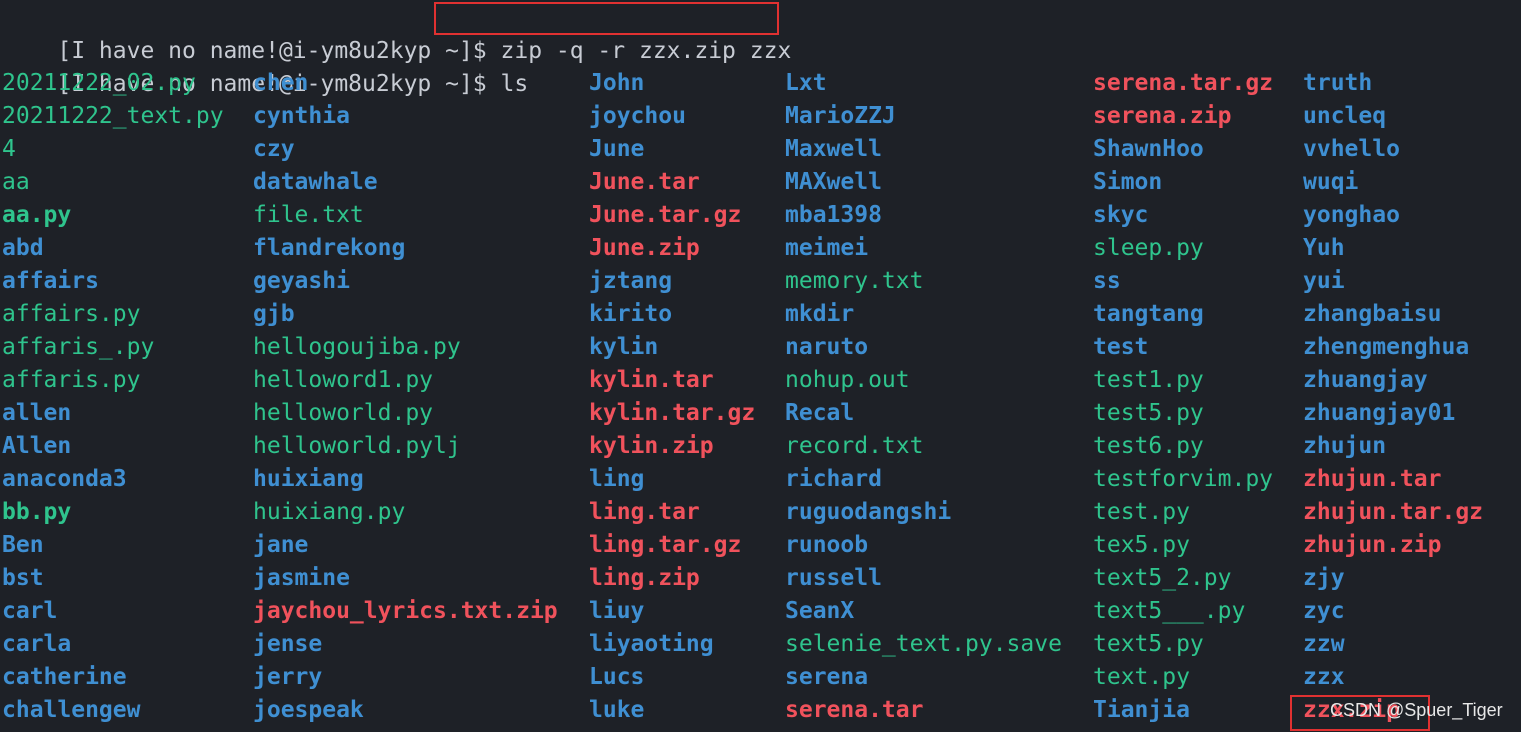 The width and height of the screenshot is (1521, 732). I want to click on directory-entry: jasmine, so click(301, 578).